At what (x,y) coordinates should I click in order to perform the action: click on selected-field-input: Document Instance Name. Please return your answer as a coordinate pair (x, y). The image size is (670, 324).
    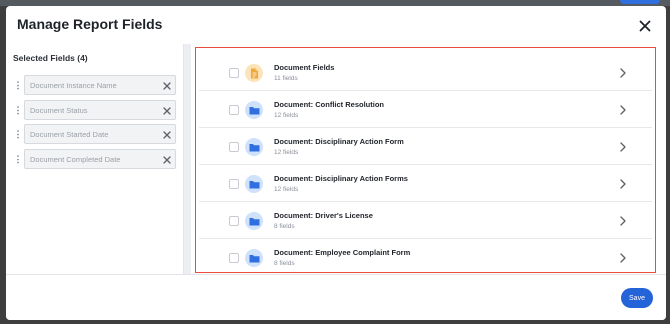
    Looking at the image, I should click on (100, 85).